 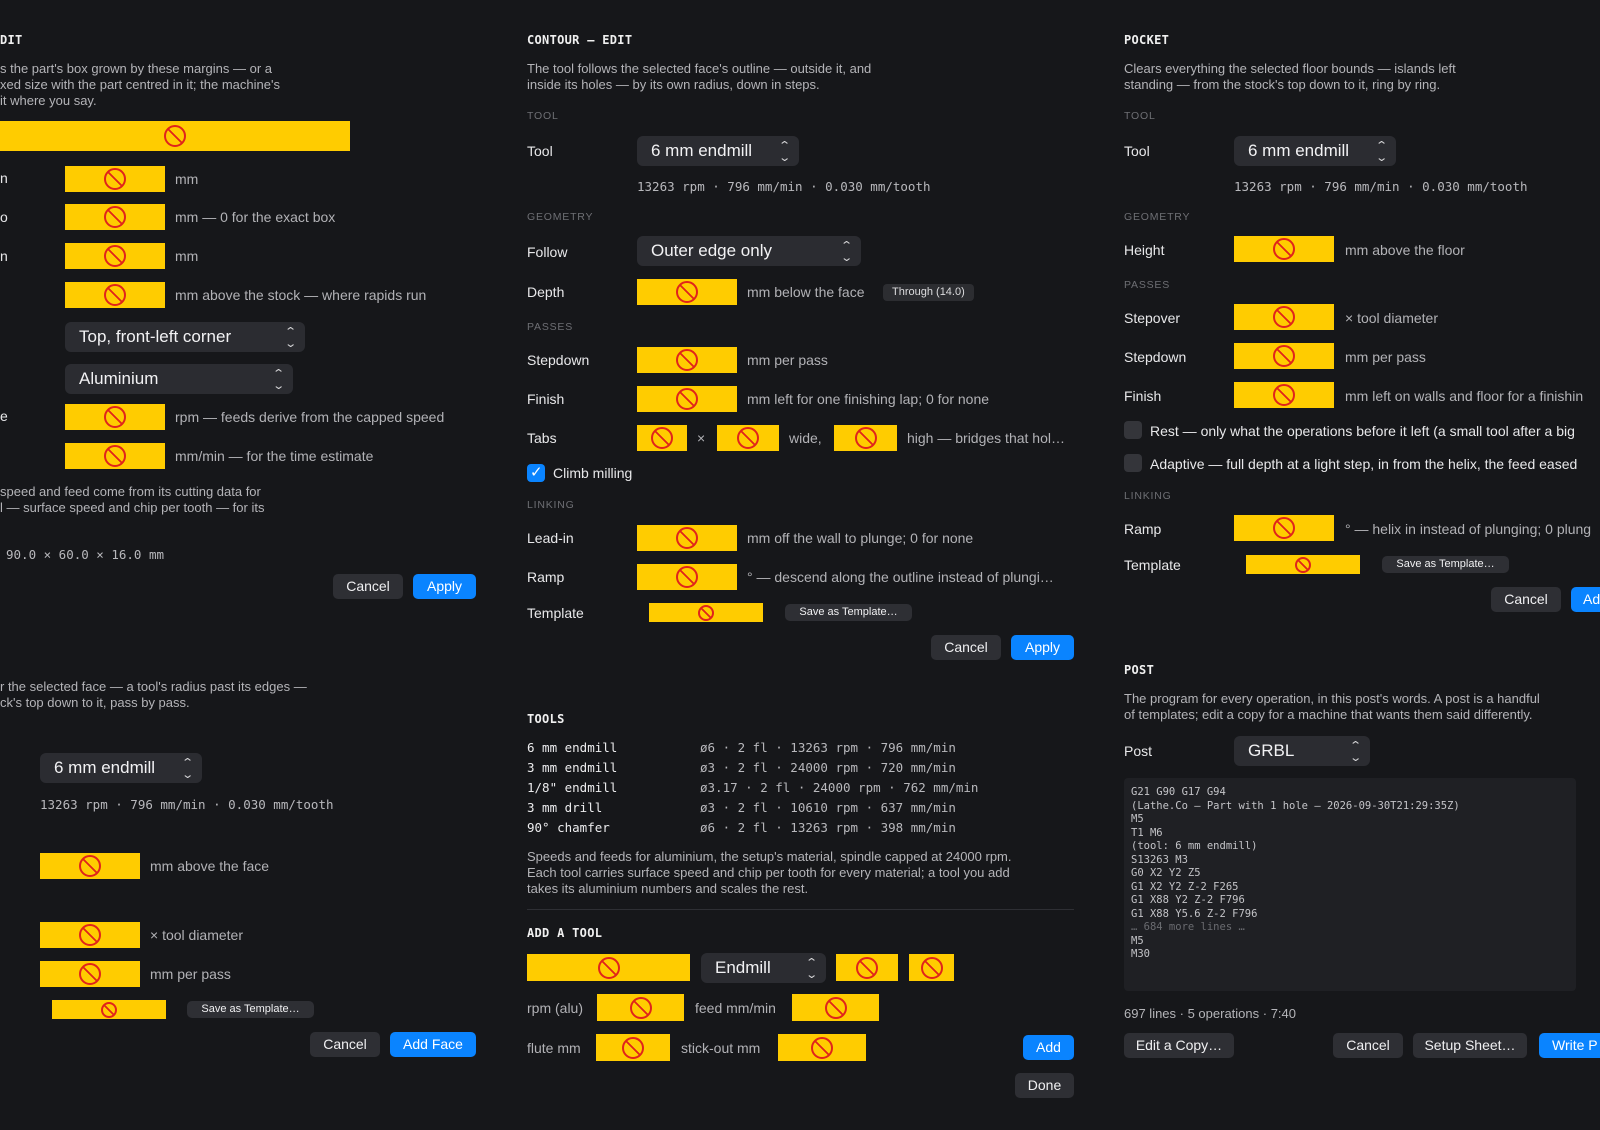 What do you see at coordinates (687, 538) in the screenshot?
I see `contour-leadin-field` at bounding box center [687, 538].